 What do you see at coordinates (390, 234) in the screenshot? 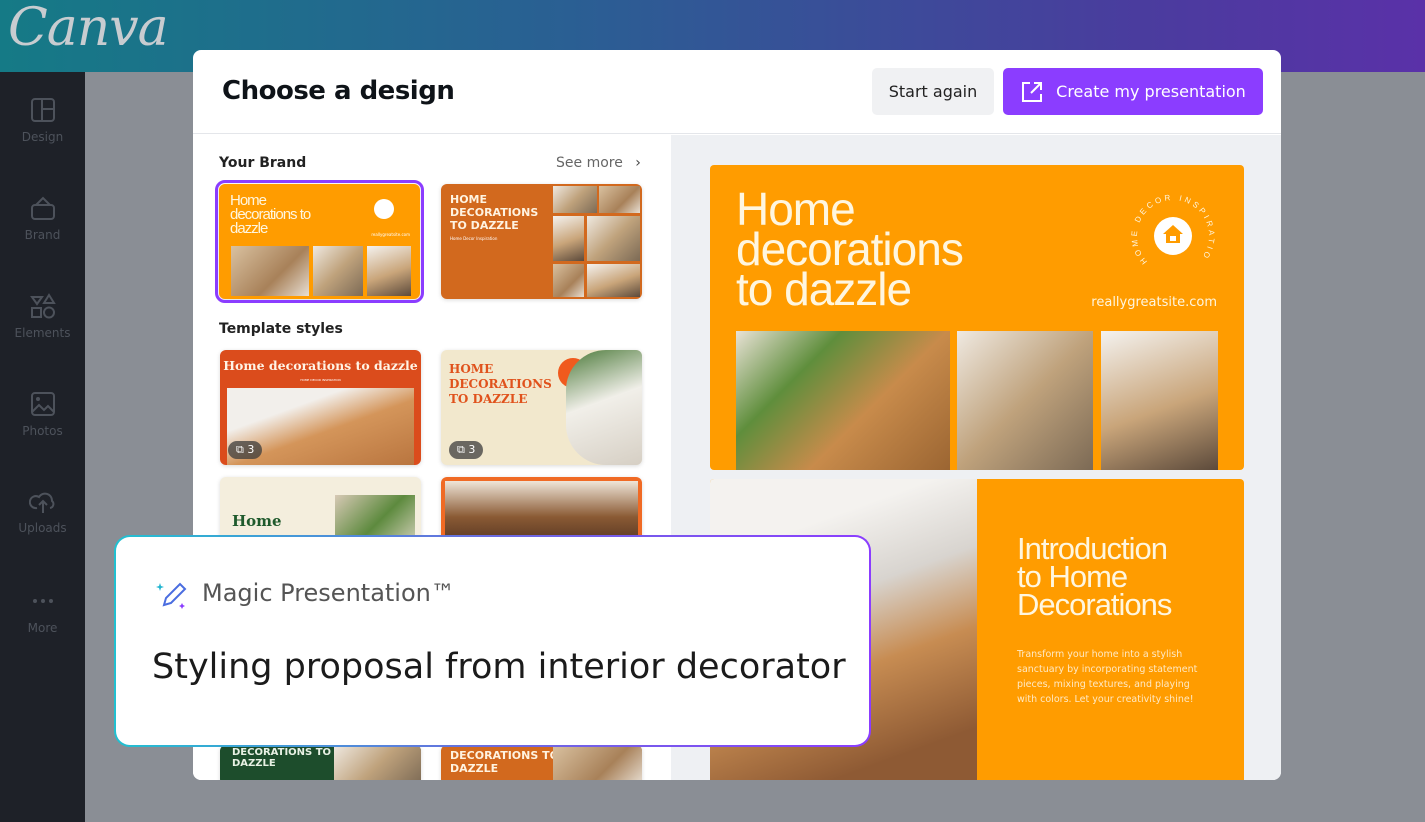
I see `thumb-site: reallygreatsite.com` at bounding box center [390, 234].